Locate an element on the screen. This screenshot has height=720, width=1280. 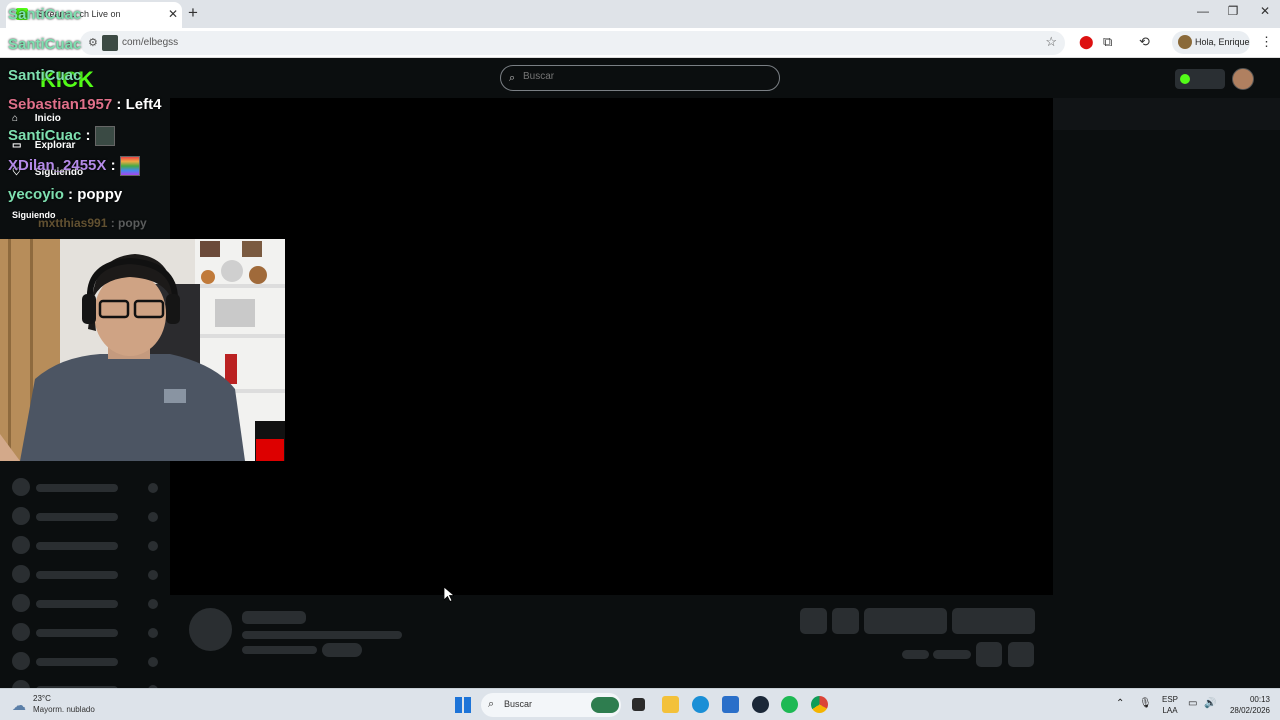
chat-header-placeholder is located at coordinates (1166, 114).